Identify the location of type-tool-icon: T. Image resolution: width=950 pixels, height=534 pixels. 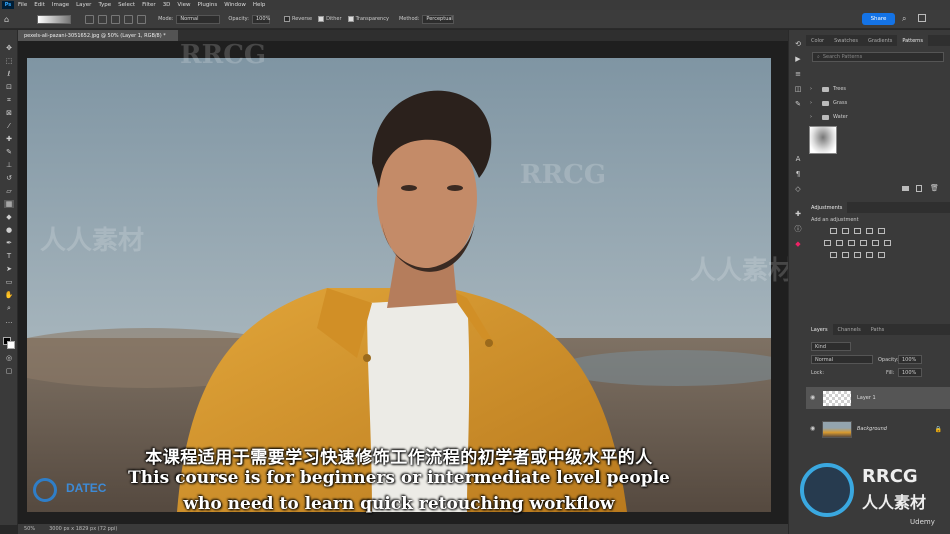
(9, 256).